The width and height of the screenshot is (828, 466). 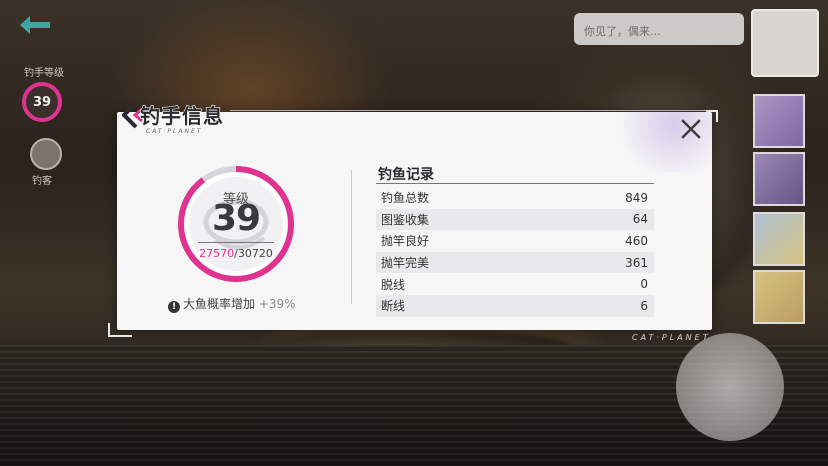 I want to click on panel-header: 钓手信息 CAT·PLANET, so click(x=182, y=118).